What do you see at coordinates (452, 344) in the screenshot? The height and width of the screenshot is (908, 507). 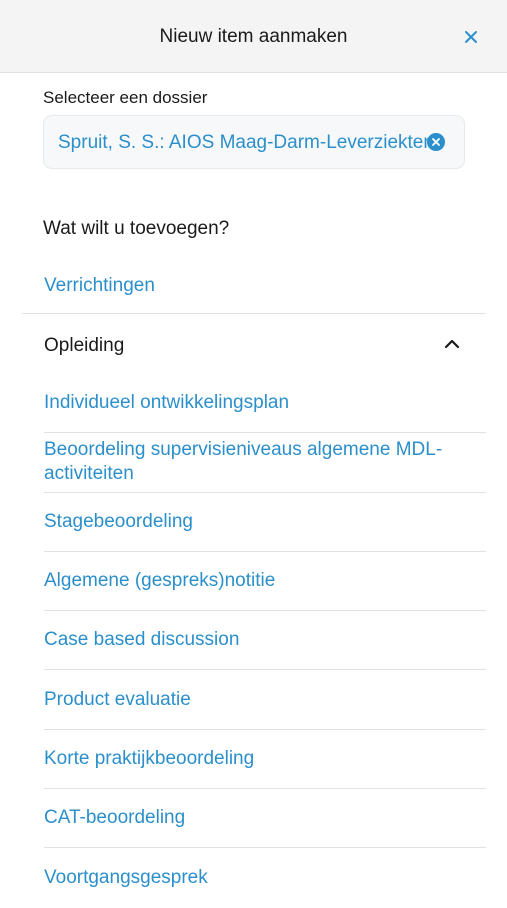 I see `chevron-up-icon` at bounding box center [452, 344].